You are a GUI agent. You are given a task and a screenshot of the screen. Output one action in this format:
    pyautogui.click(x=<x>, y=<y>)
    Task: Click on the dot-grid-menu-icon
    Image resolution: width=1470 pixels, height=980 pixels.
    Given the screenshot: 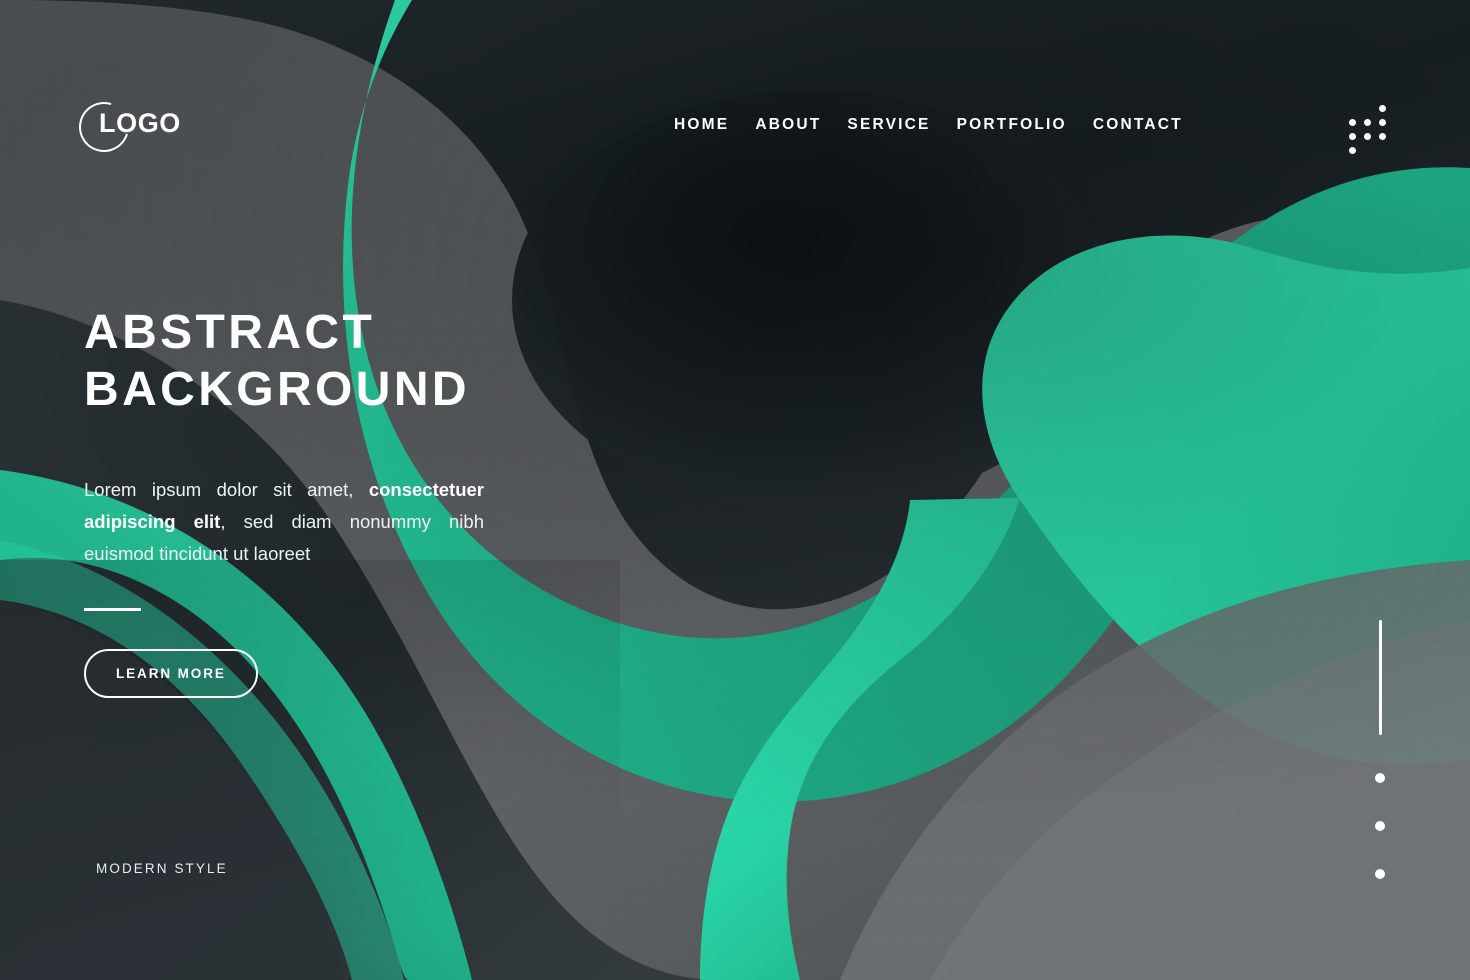 What is the action you would take?
    pyautogui.click(x=1372, y=129)
    